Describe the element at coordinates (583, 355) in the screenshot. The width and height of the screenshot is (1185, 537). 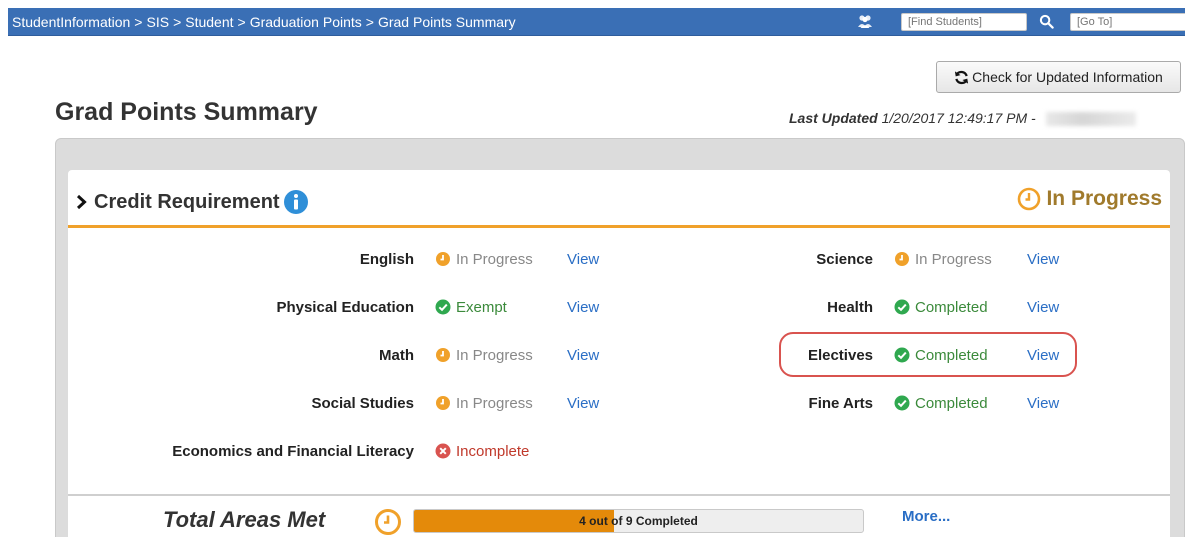
I see `view-link-math: View` at that location.